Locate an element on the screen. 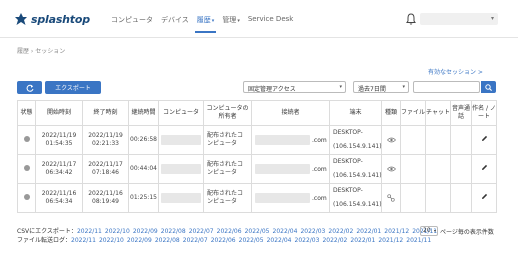  column-header: 状態 is located at coordinates (26, 113).